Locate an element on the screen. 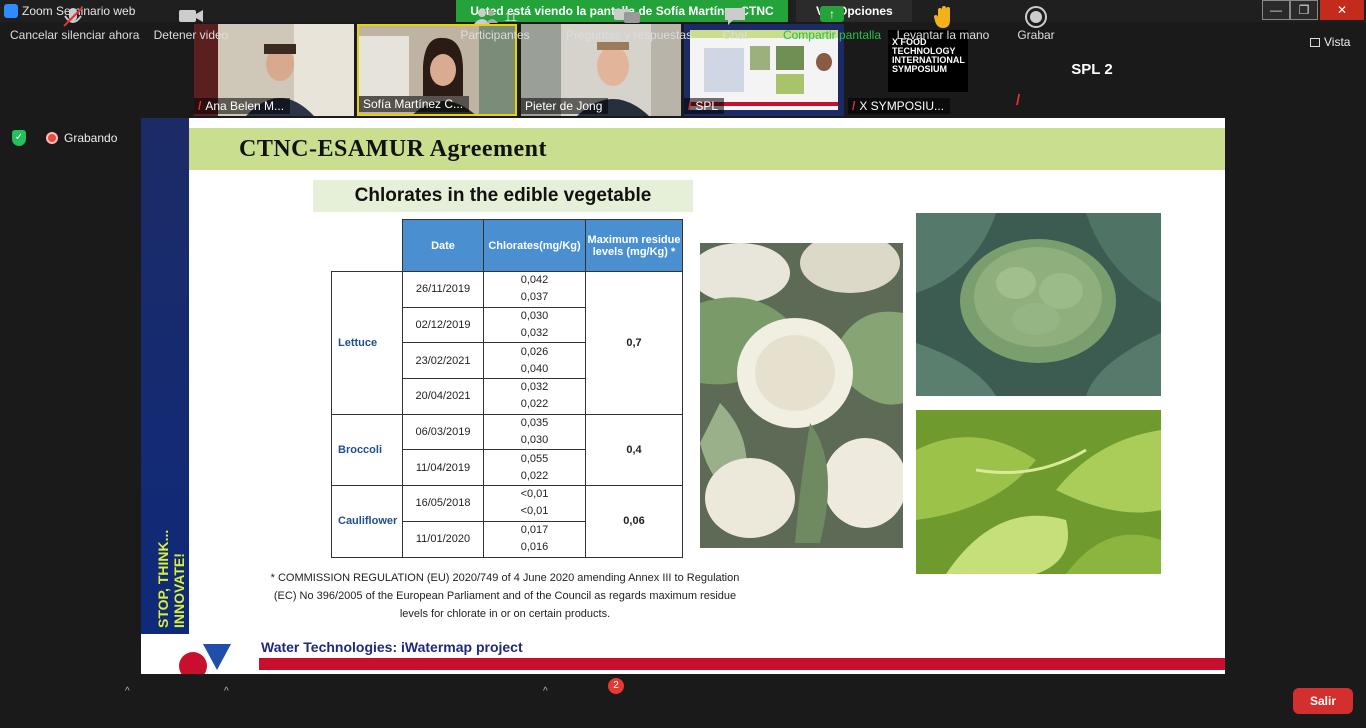 The image size is (1366, 728). maximize-button: ❐ is located at coordinates (1304, 10).